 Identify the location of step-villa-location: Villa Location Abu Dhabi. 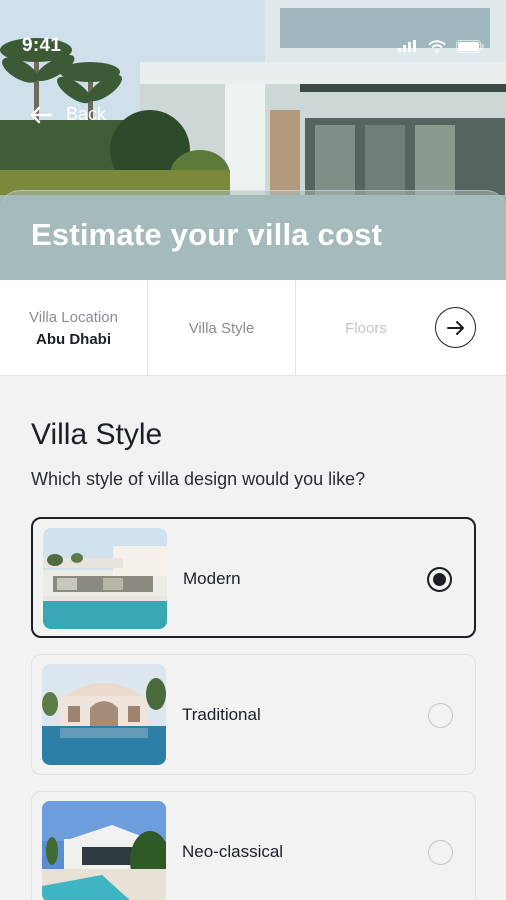
(74, 328).